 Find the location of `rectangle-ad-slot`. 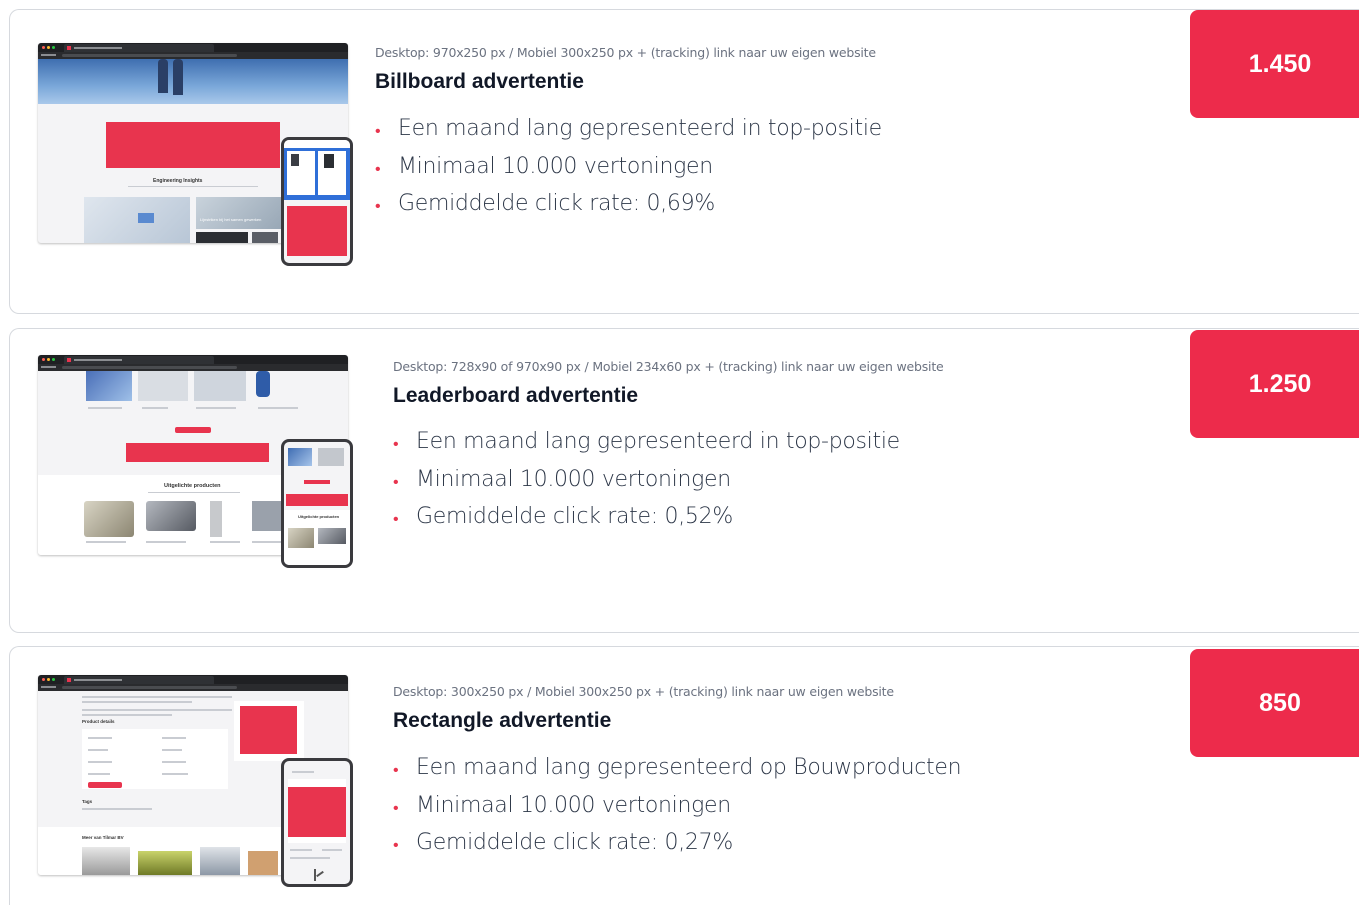

rectangle-ad-slot is located at coordinates (268, 730).